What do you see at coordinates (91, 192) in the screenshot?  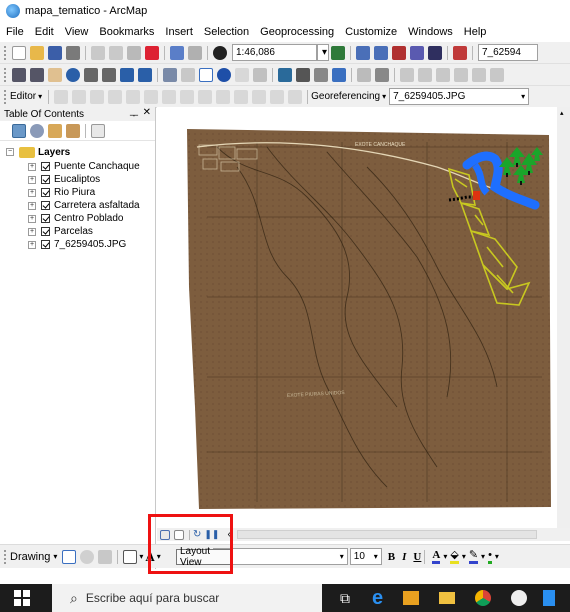 I see `layer-row-rio-piura: + Rio Piura` at bounding box center [91, 192].